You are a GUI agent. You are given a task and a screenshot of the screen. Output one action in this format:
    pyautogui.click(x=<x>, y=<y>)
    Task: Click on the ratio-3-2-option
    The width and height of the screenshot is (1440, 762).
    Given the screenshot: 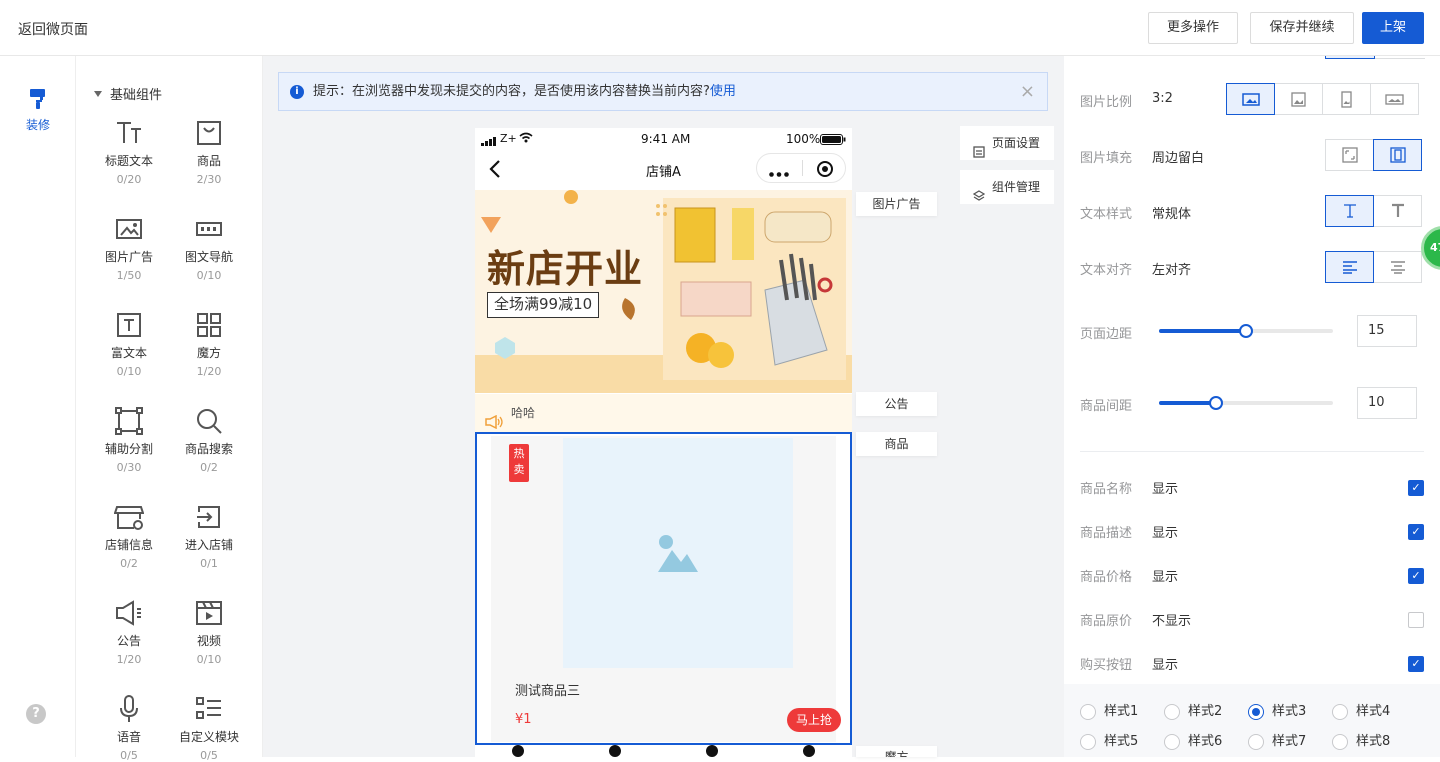 What is the action you would take?
    pyautogui.click(x=1250, y=99)
    